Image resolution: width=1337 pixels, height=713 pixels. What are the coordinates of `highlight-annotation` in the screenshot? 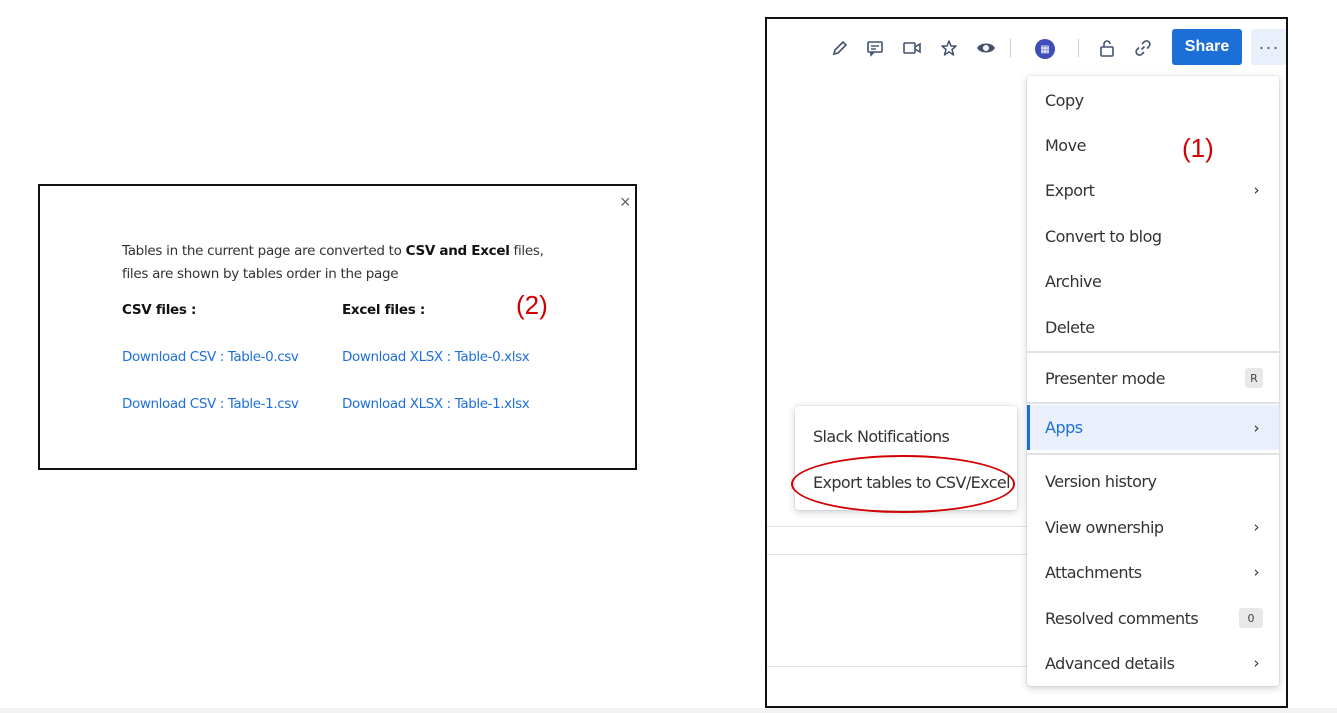 It's located at (903, 484).